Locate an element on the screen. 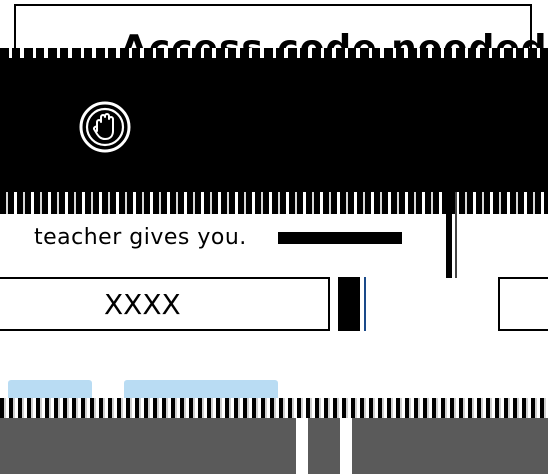 This screenshot has width=548, height=474. secondary-input-edge is located at coordinates (523, 304).